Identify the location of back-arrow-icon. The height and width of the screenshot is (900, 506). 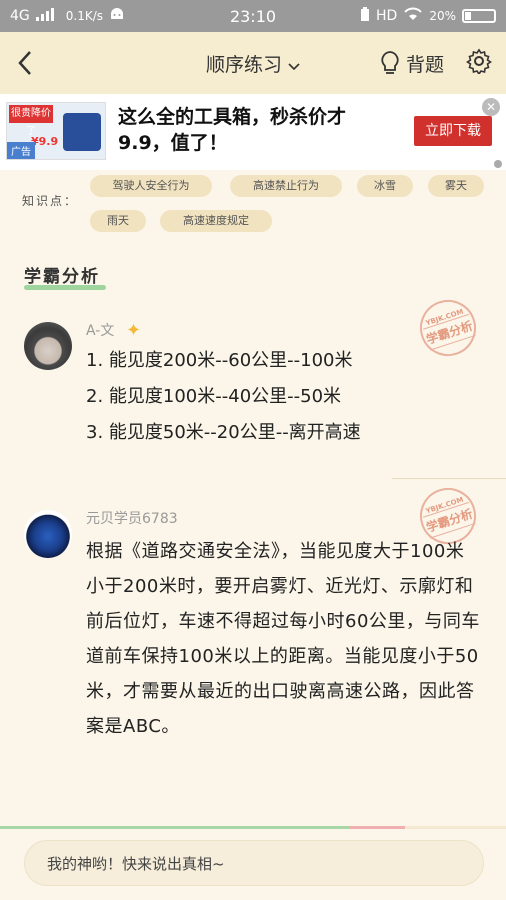
(24, 63).